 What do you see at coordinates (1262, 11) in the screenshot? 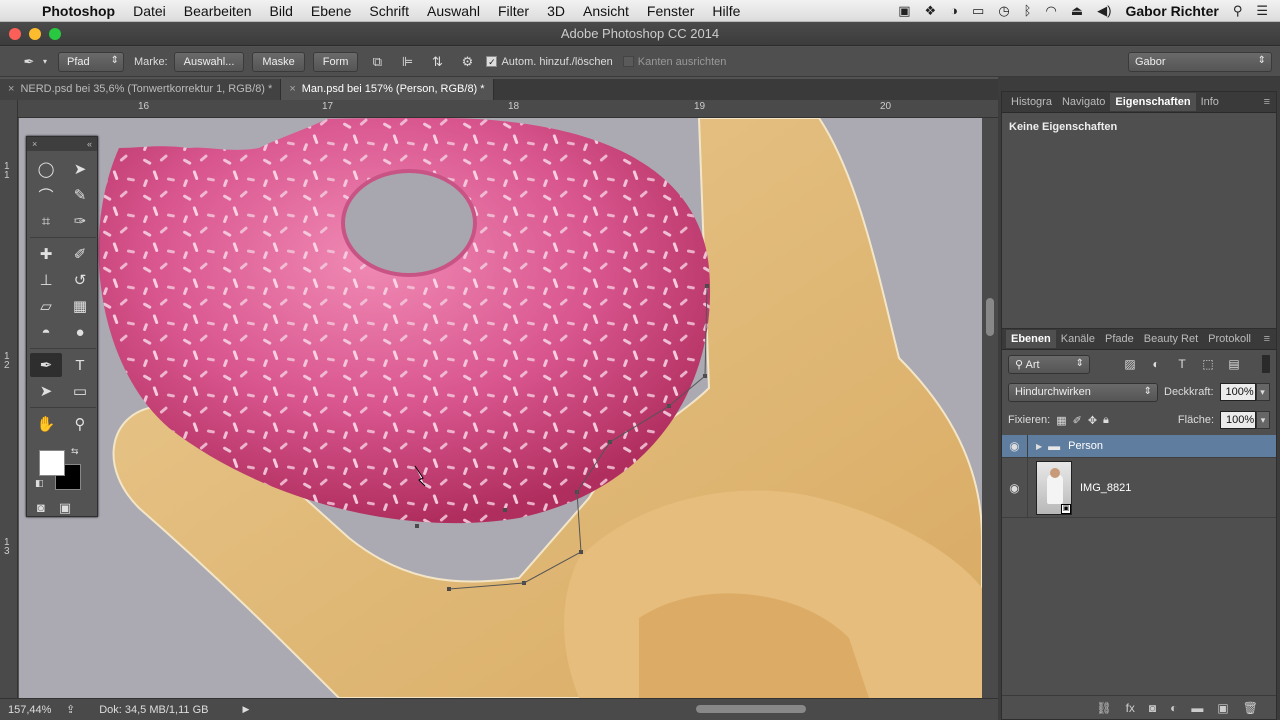
I see `notification-list-icon: ☰` at bounding box center [1262, 11].